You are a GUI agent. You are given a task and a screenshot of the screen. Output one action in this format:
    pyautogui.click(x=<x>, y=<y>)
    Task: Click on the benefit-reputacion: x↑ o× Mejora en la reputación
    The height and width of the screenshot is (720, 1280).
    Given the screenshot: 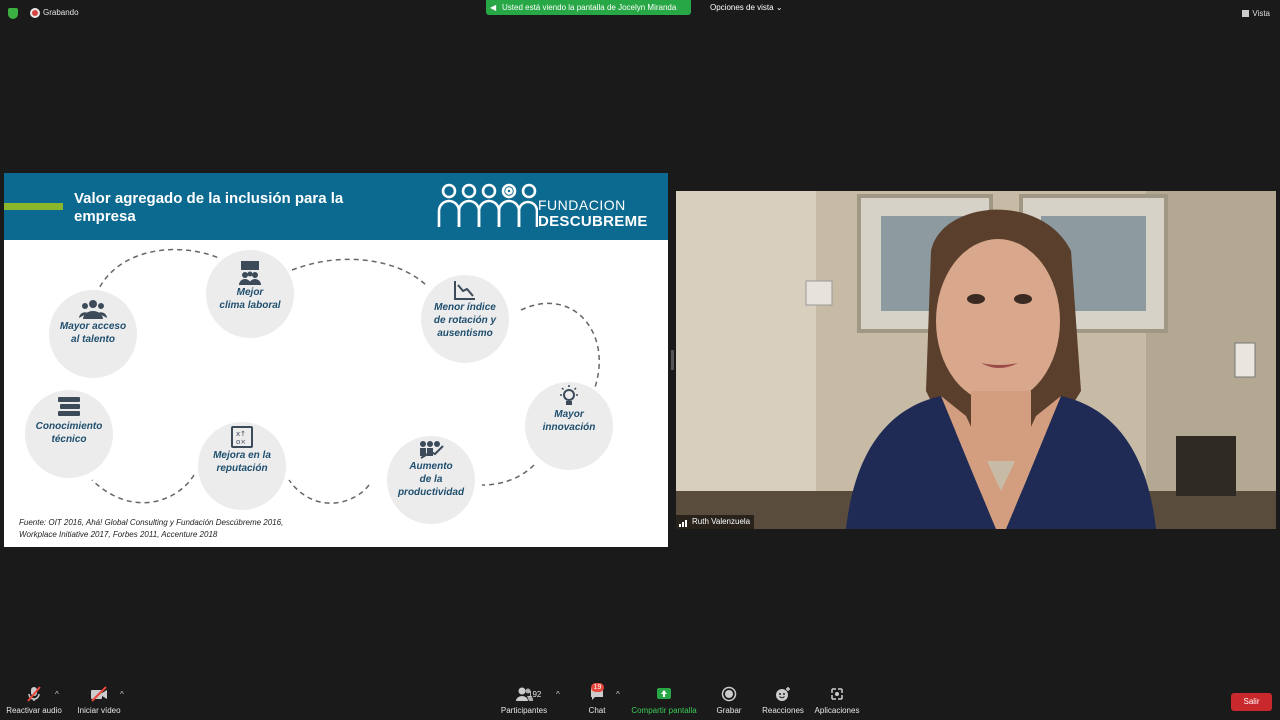 What is the action you would take?
    pyautogui.click(x=242, y=466)
    